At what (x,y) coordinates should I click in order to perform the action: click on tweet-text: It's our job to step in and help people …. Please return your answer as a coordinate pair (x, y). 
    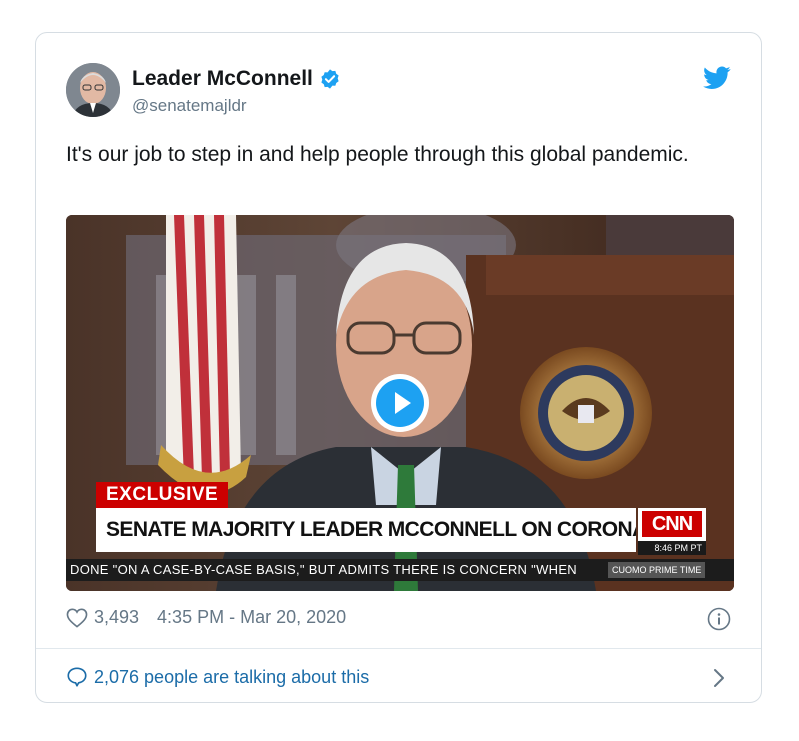
    Looking at the image, I should click on (377, 154).